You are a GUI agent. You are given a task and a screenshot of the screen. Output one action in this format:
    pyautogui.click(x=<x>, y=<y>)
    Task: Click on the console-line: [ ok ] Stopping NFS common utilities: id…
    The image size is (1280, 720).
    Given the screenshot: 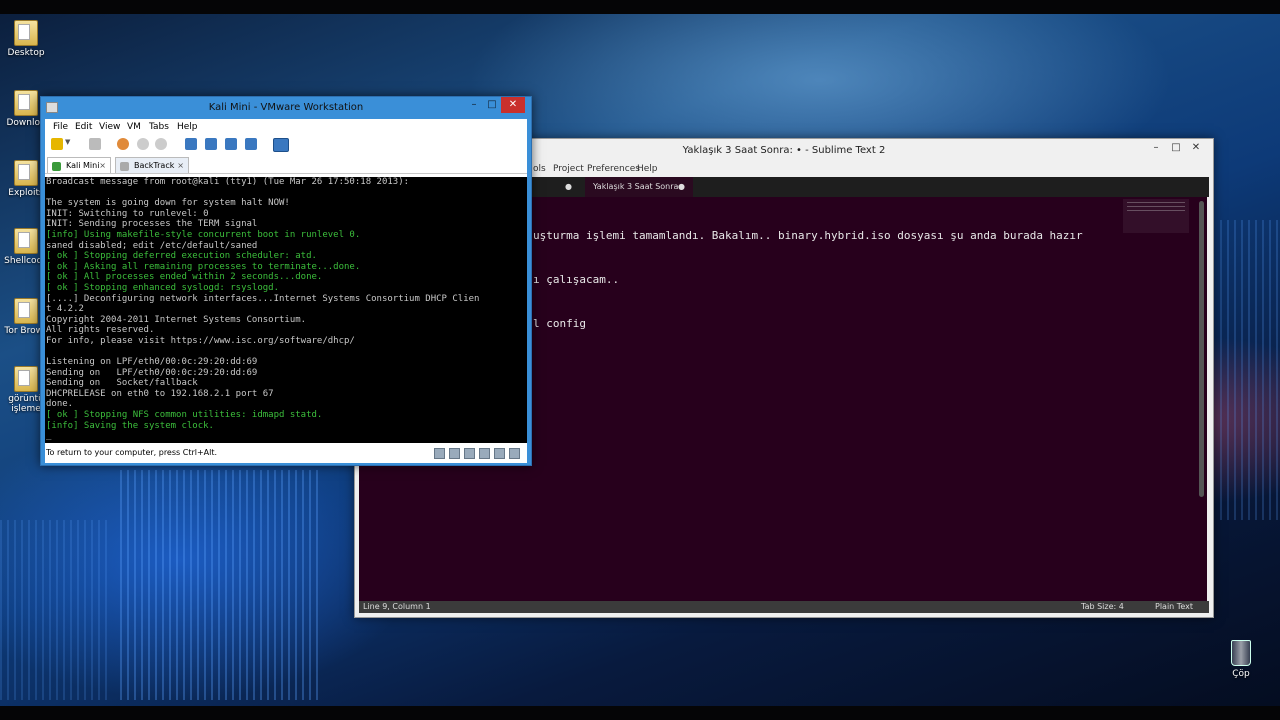 What is the action you would take?
    pyautogui.click(x=184, y=415)
    